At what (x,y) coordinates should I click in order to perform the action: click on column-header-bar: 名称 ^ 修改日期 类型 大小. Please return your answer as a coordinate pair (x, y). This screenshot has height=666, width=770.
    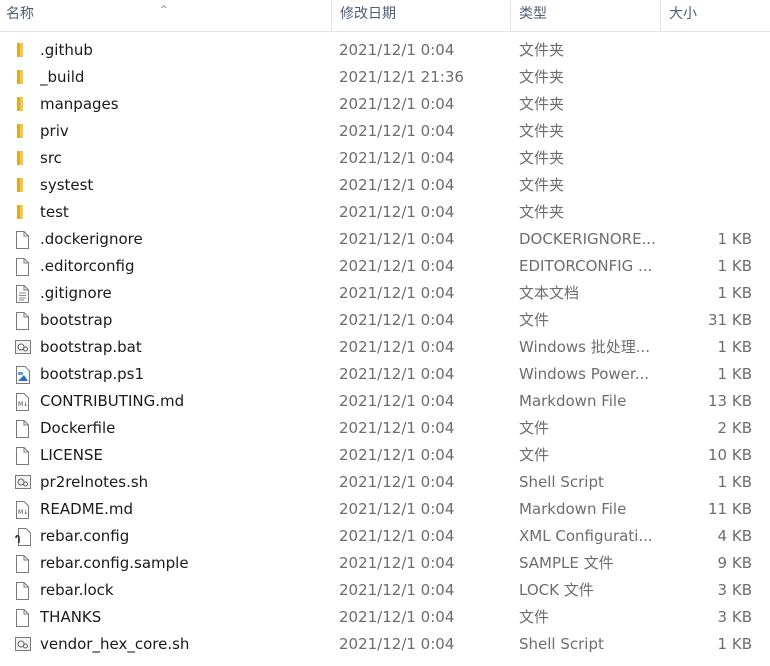
    Looking at the image, I should click on (385, 16).